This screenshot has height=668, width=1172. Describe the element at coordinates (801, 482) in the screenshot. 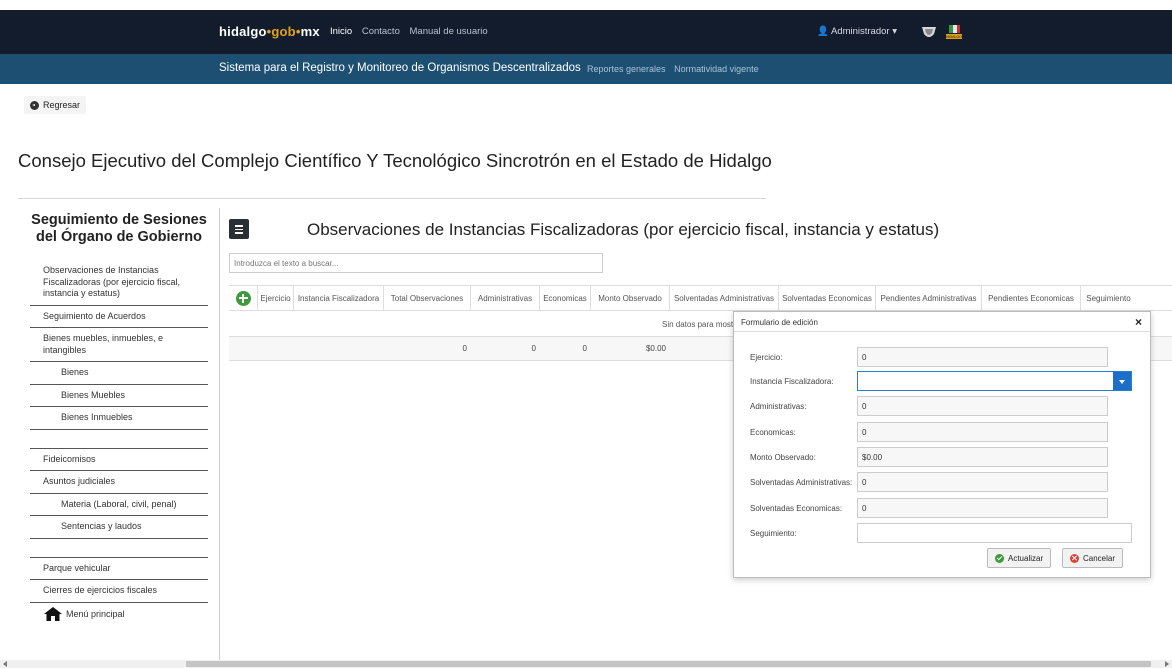

I see `label-solventadas-administrativas: Solventadas Administrativas:` at that location.